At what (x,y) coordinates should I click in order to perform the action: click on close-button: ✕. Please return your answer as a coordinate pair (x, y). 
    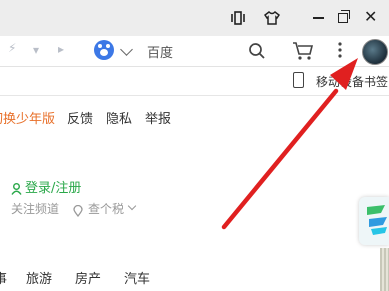
    Looking at the image, I should click on (370, 17).